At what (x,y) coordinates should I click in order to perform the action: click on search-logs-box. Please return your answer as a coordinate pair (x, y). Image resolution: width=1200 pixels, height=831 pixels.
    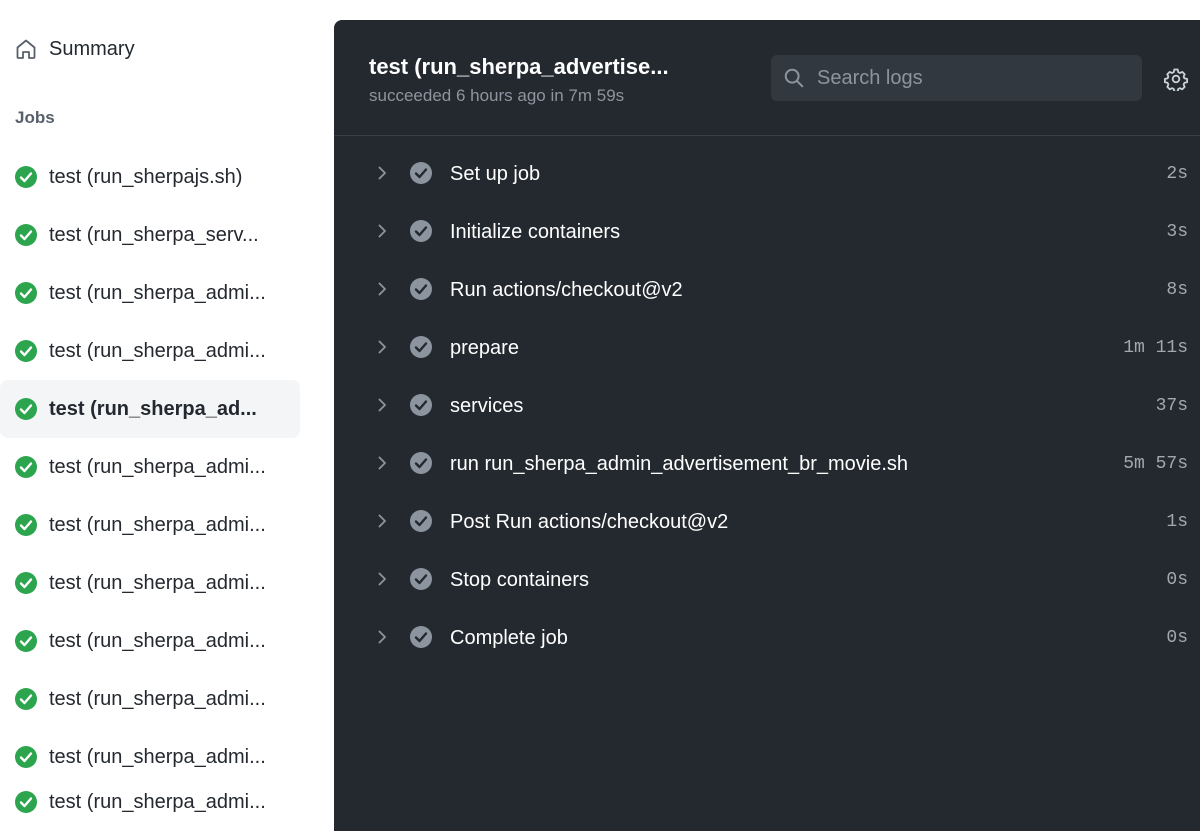
    Looking at the image, I should click on (956, 78).